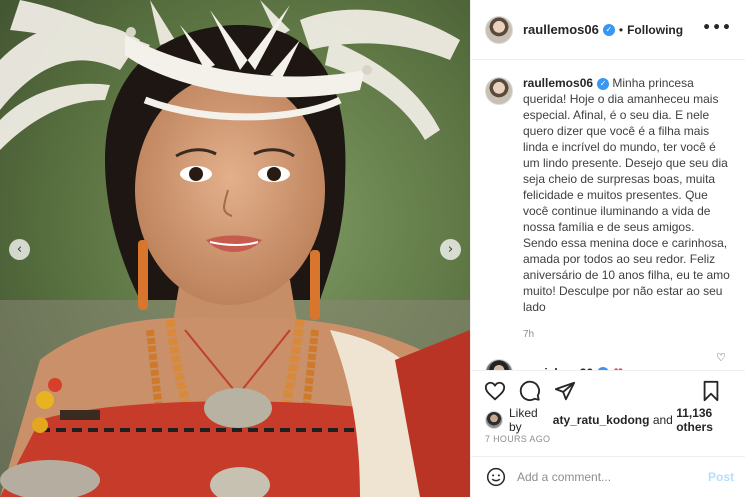 This screenshot has width=745, height=497. I want to click on comment-input, so click(607, 477).